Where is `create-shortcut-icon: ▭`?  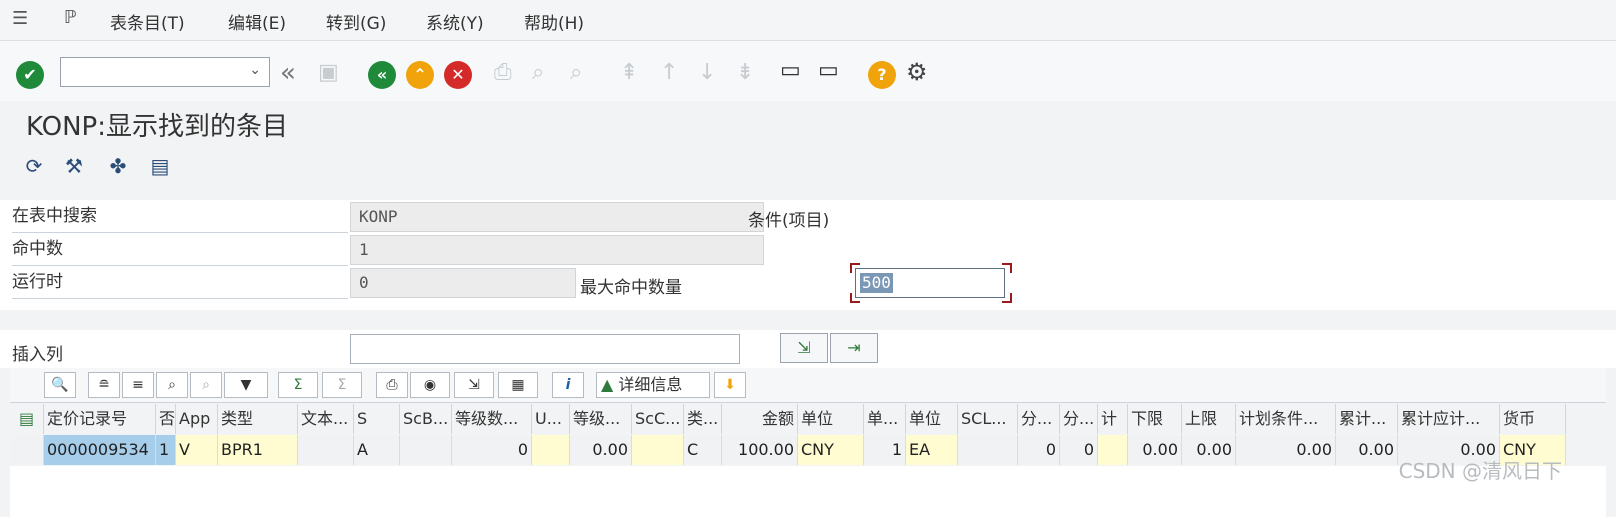 create-shortcut-icon: ▭ is located at coordinates (828, 70).